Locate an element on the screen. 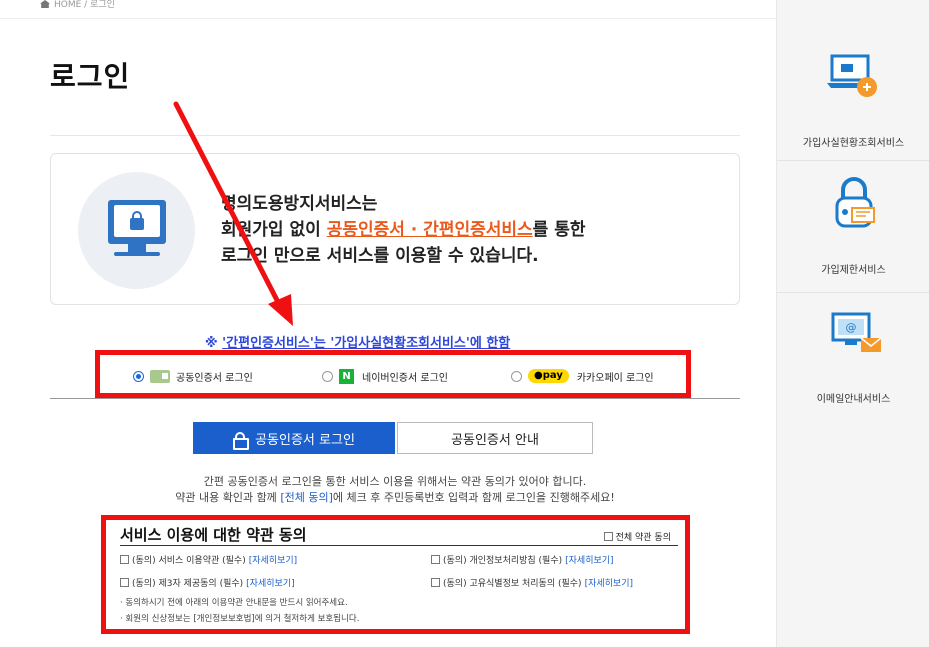  sidebar-item-label: 이메일안내서비스 is located at coordinates (853, 397).